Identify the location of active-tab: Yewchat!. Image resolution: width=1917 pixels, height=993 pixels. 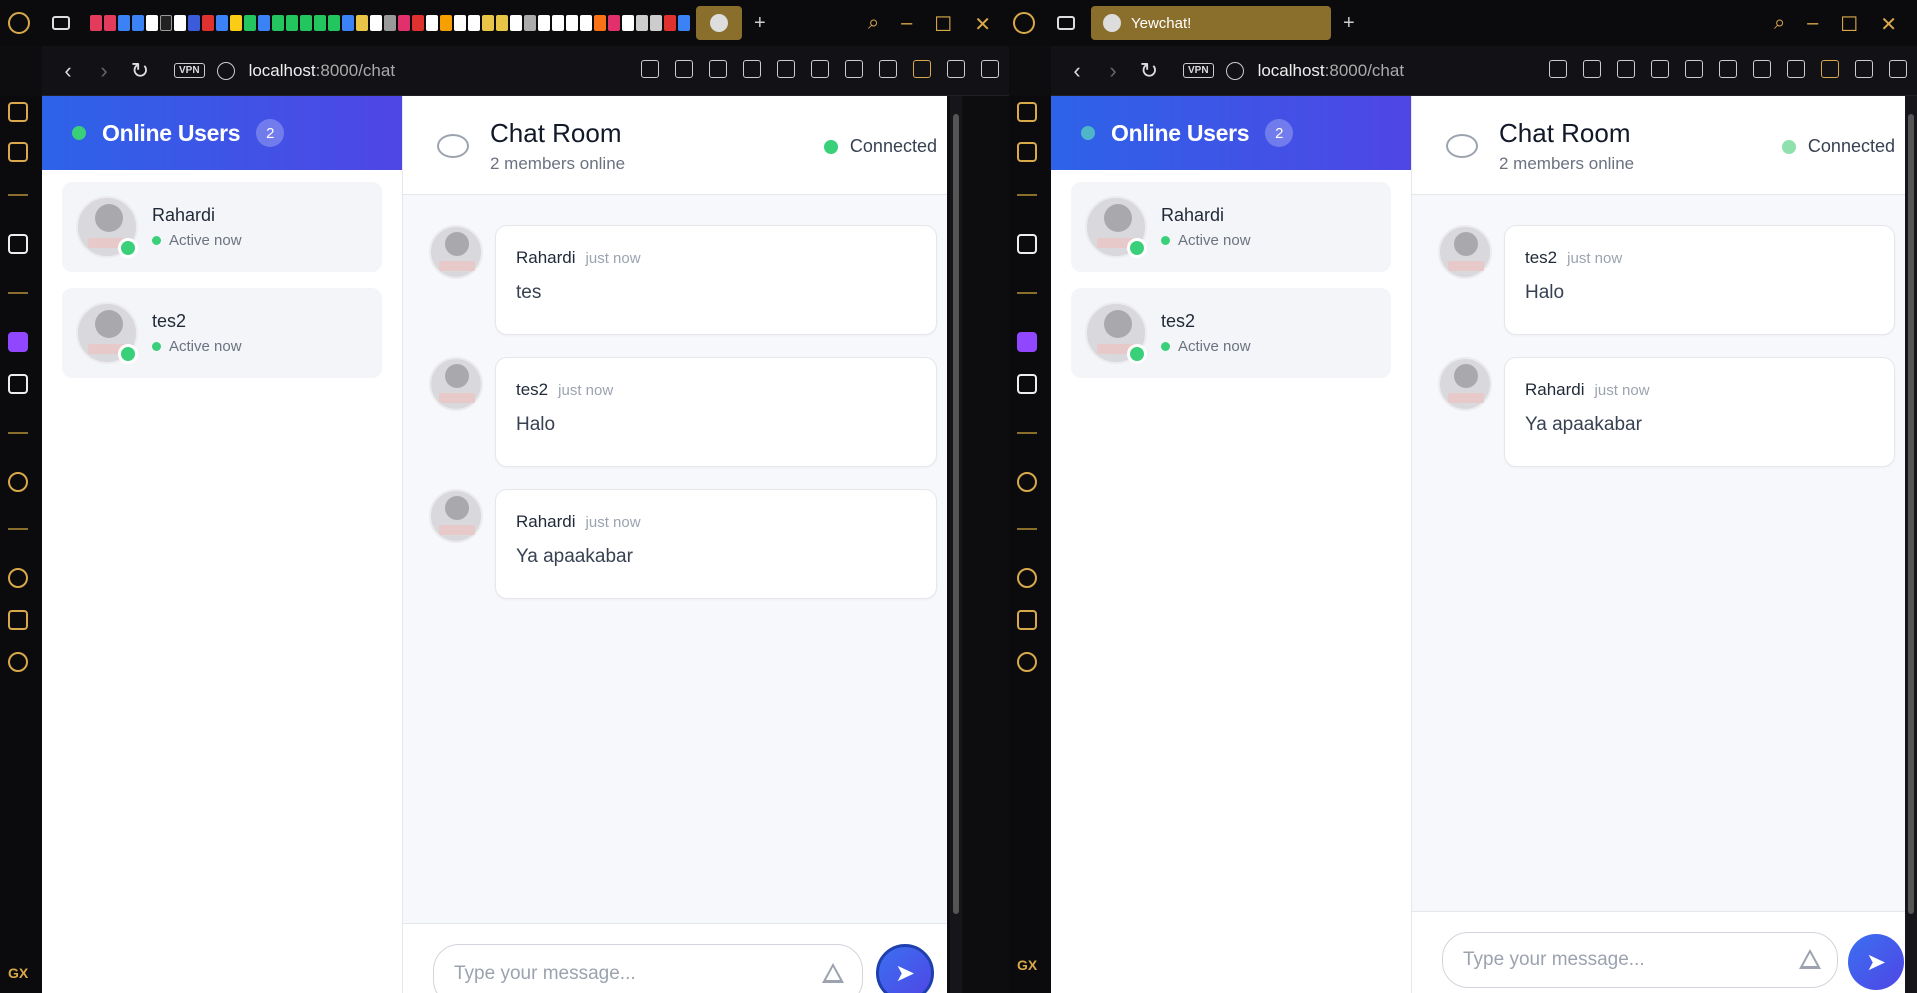
(1211, 23).